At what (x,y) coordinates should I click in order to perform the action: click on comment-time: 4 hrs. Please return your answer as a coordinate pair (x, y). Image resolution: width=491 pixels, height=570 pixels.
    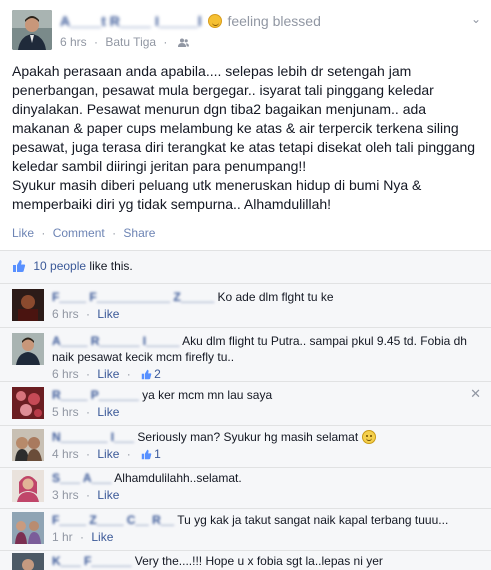
    Looking at the image, I should click on (65, 454).